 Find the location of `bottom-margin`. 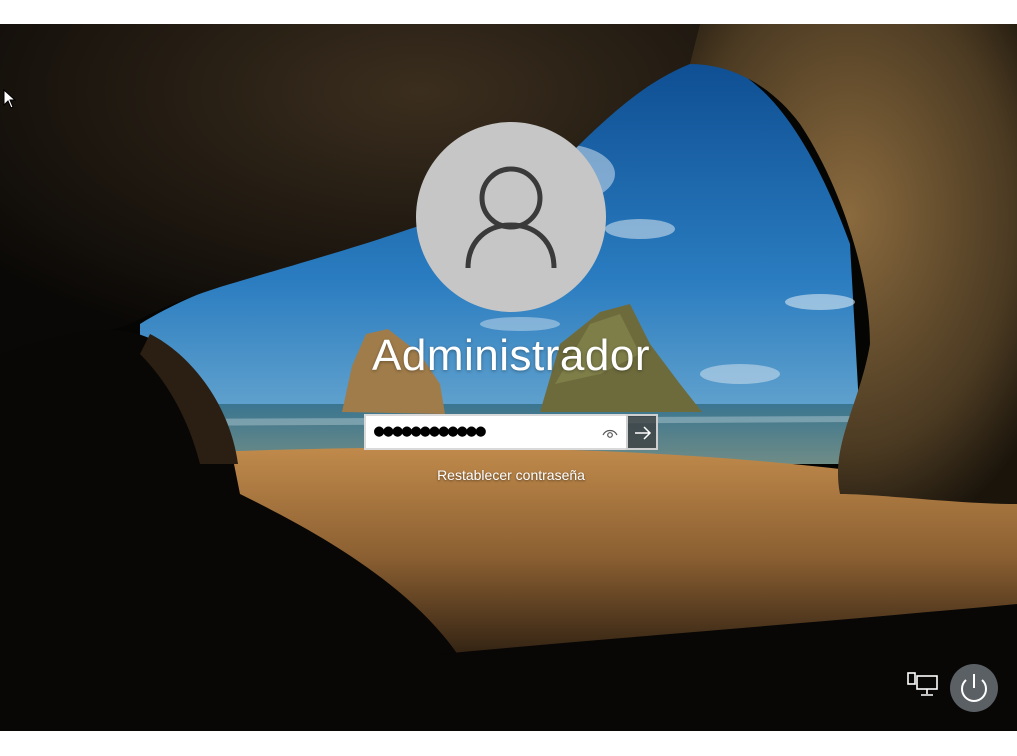

bottom-margin is located at coordinates (508, 743).